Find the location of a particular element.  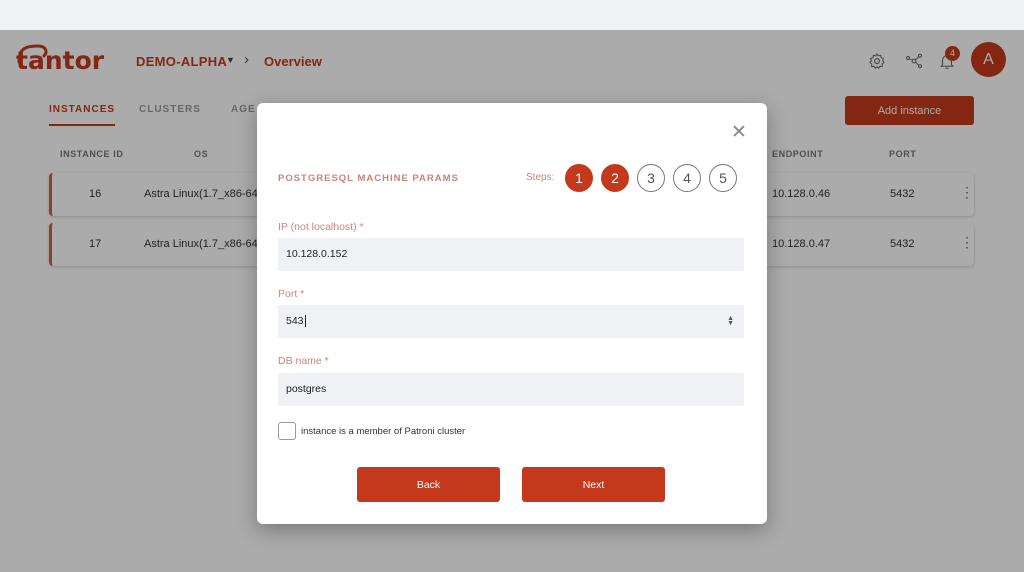

ip-field-value: 10.128.0.152 is located at coordinates (317, 254).